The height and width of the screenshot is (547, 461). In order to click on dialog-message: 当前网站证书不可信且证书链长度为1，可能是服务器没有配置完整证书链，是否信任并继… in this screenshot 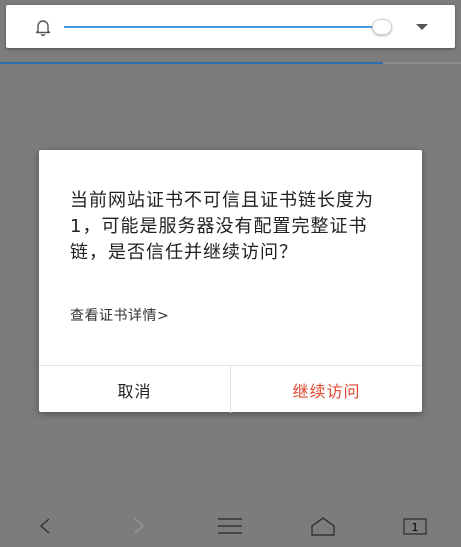, I will do `click(222, 226)`.